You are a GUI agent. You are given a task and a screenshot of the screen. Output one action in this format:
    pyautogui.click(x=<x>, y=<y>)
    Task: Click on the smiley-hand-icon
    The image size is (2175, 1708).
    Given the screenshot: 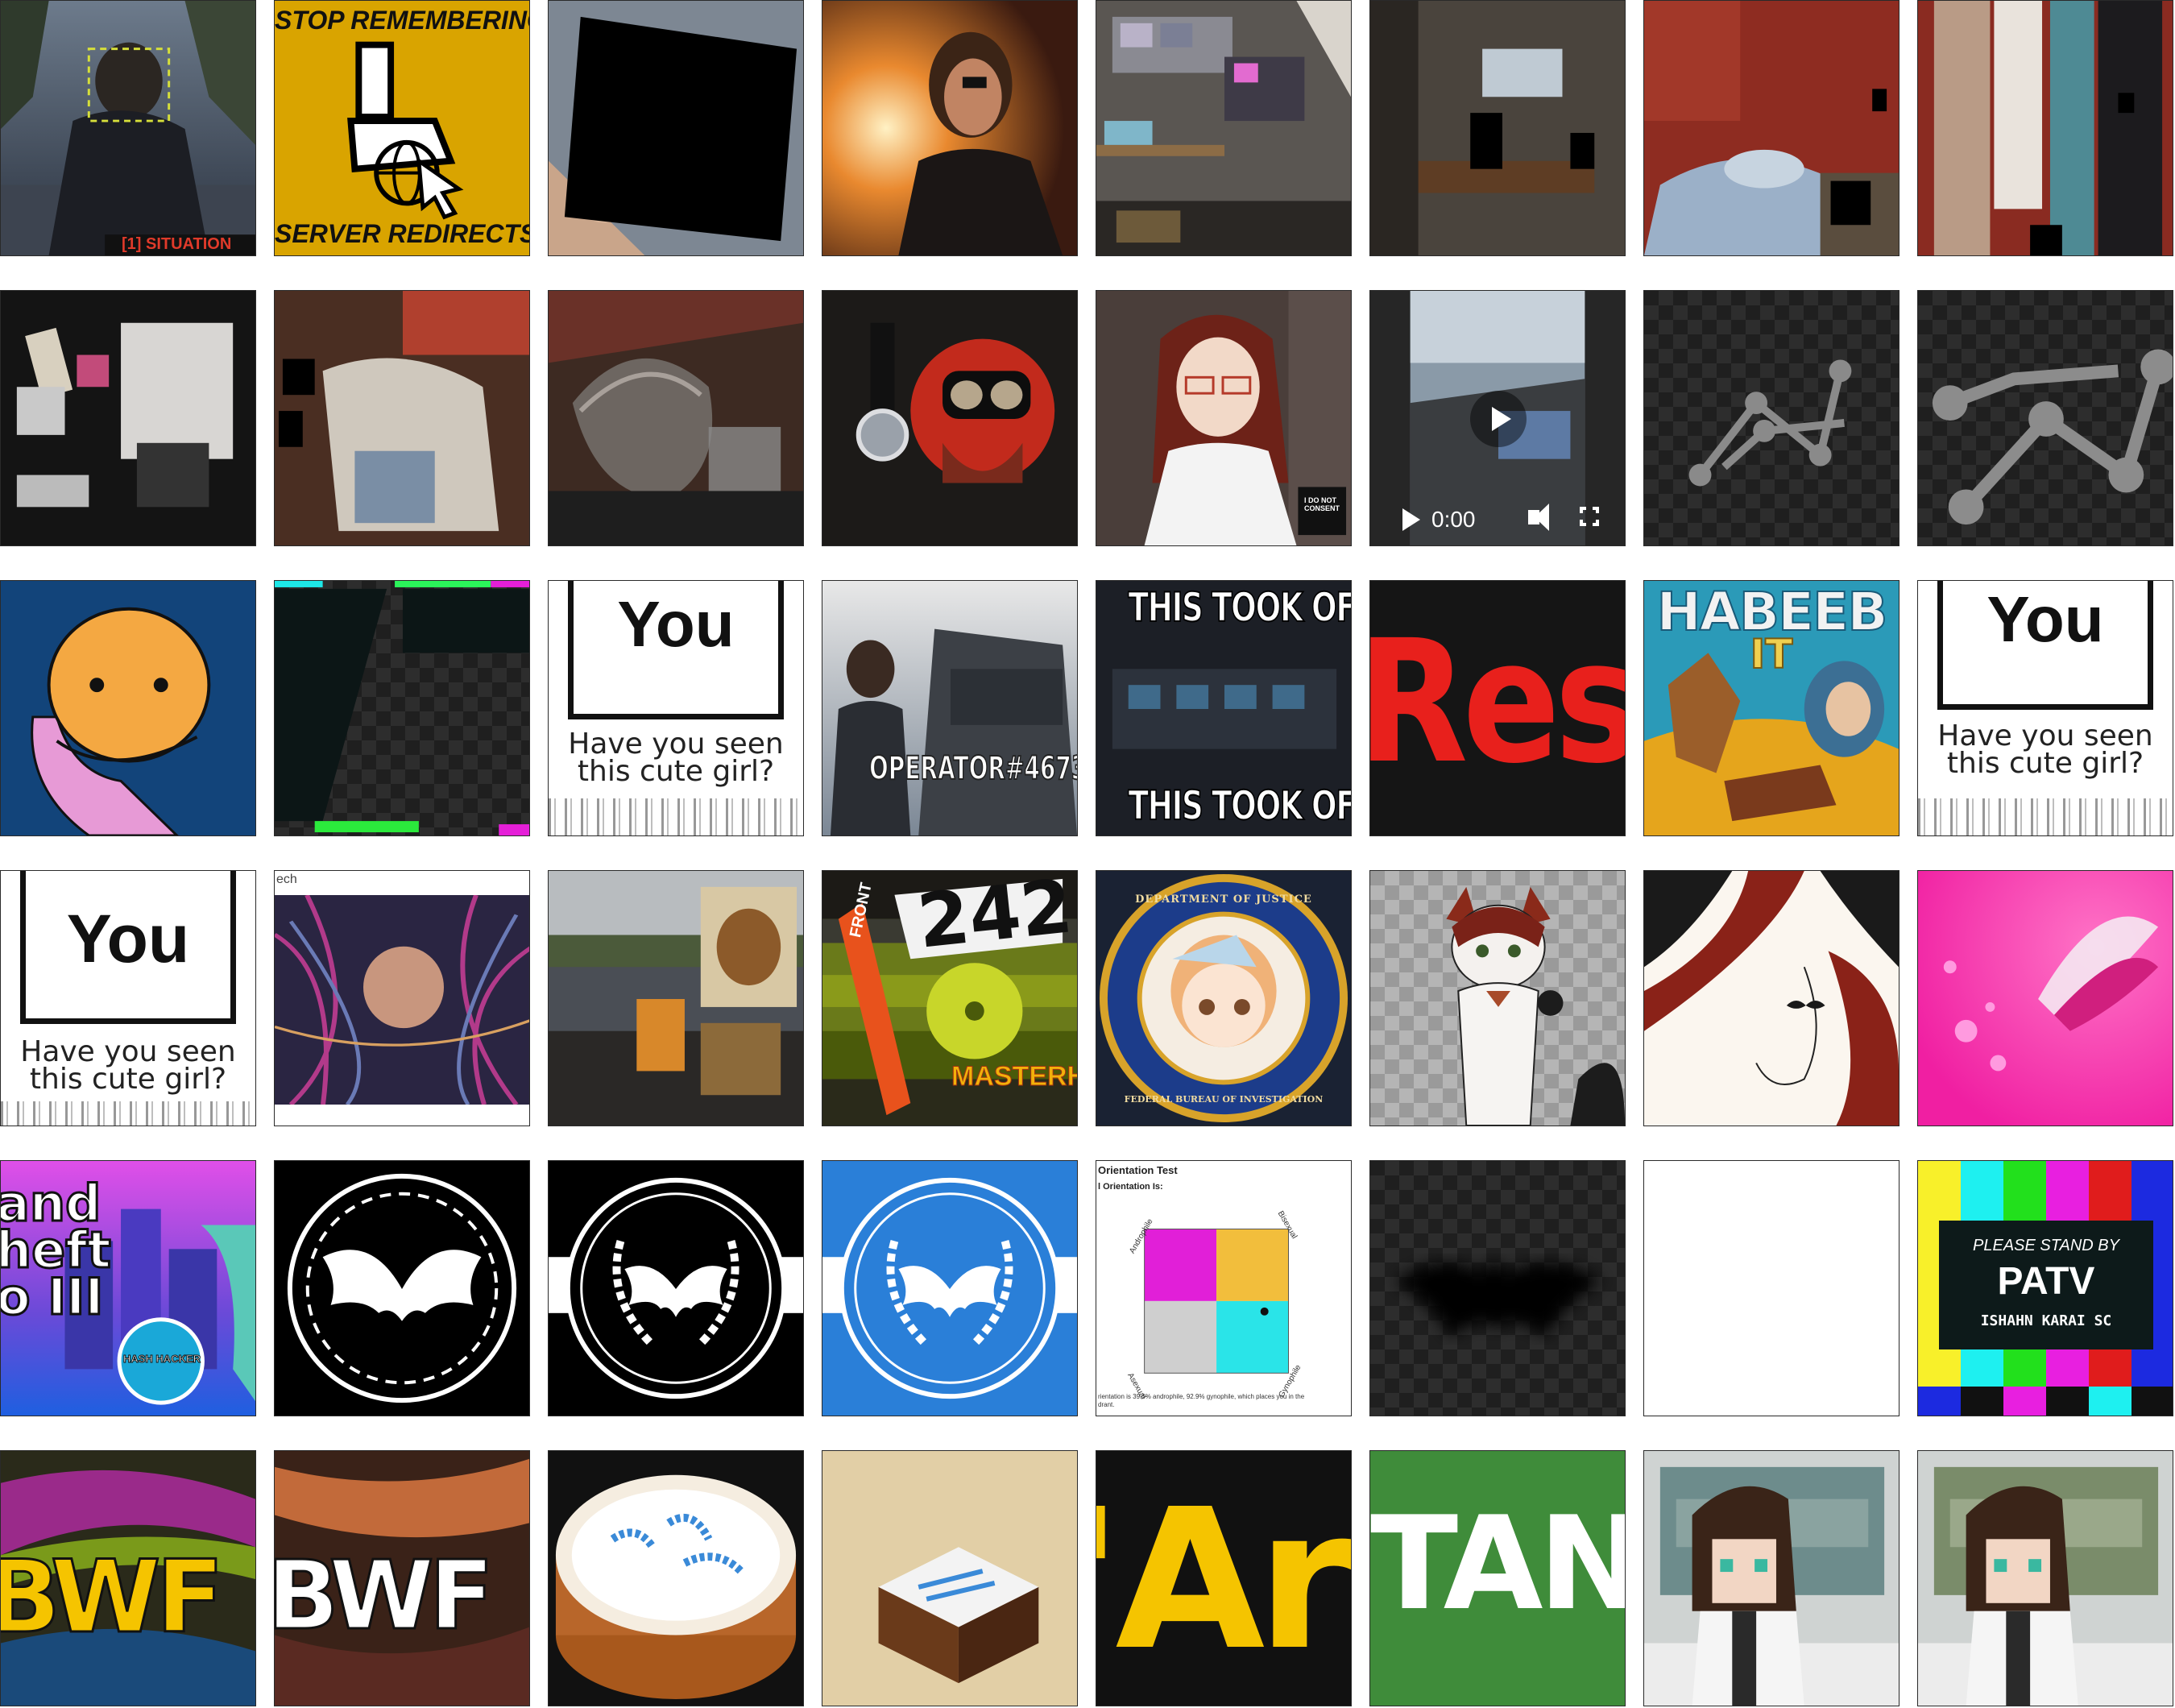 What is the action you would take?
    pyautogui.click(x=121, y=721)
    